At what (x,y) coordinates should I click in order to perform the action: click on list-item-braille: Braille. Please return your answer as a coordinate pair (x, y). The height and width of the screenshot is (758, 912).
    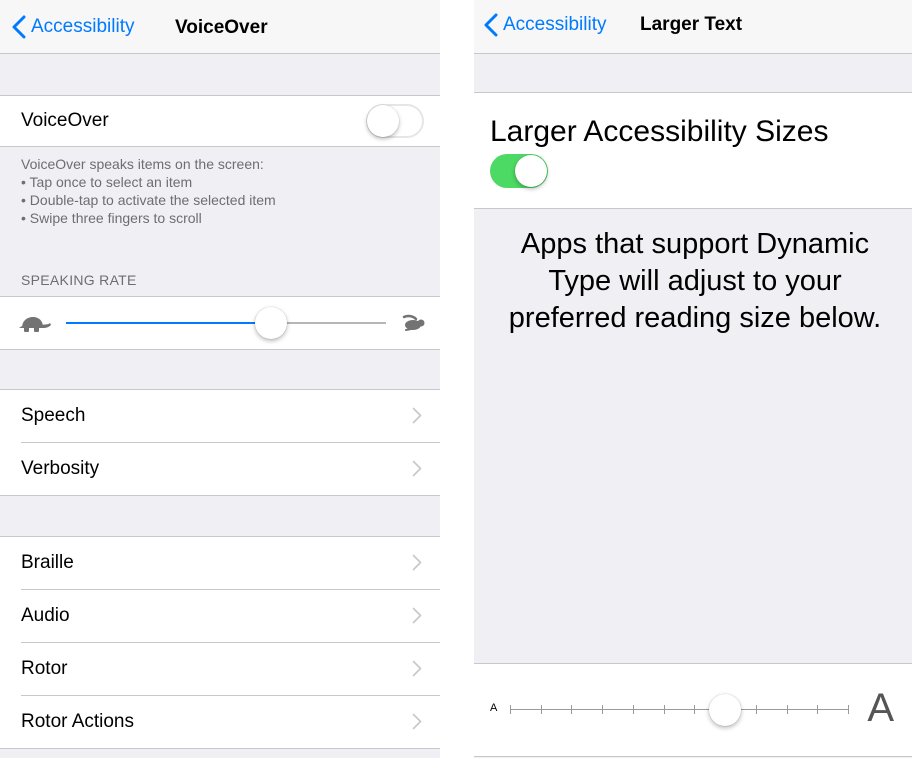
    Looking at the image, I should click on (220, 563).